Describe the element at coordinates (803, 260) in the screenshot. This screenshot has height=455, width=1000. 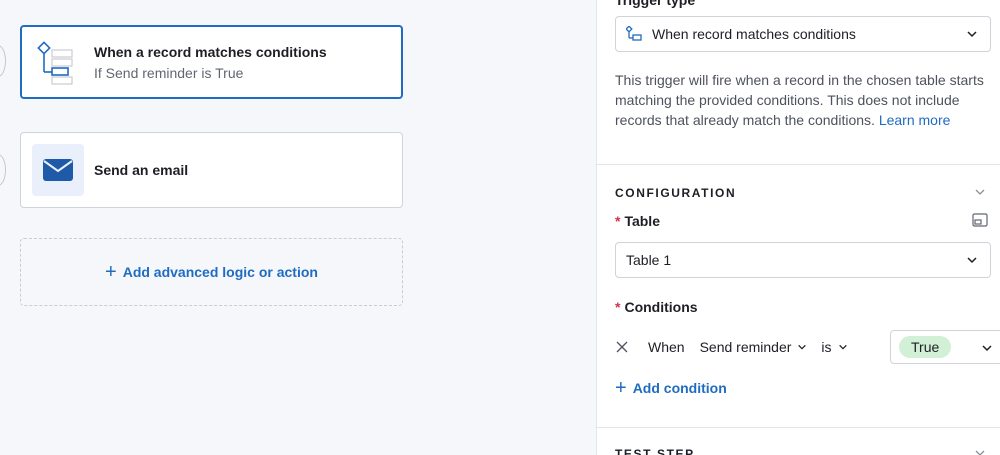
I see `table-select: Table 1` at that location.